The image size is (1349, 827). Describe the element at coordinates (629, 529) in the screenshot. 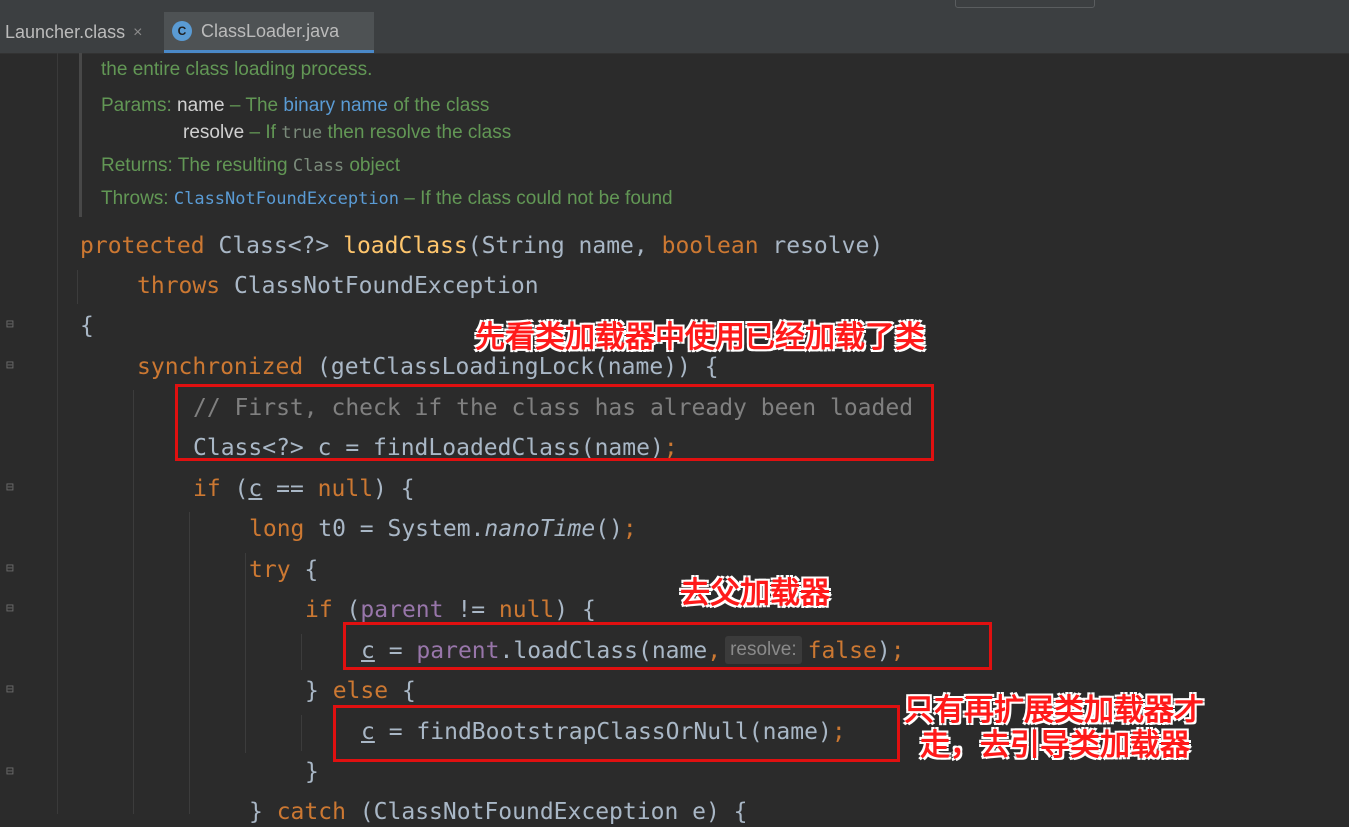

I see `semicolon: ;` at that location.